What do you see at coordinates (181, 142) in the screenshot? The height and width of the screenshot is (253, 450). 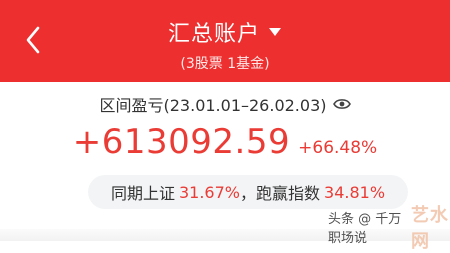 I see `profit-value: +613092.59` at bounding box center [181, 142].